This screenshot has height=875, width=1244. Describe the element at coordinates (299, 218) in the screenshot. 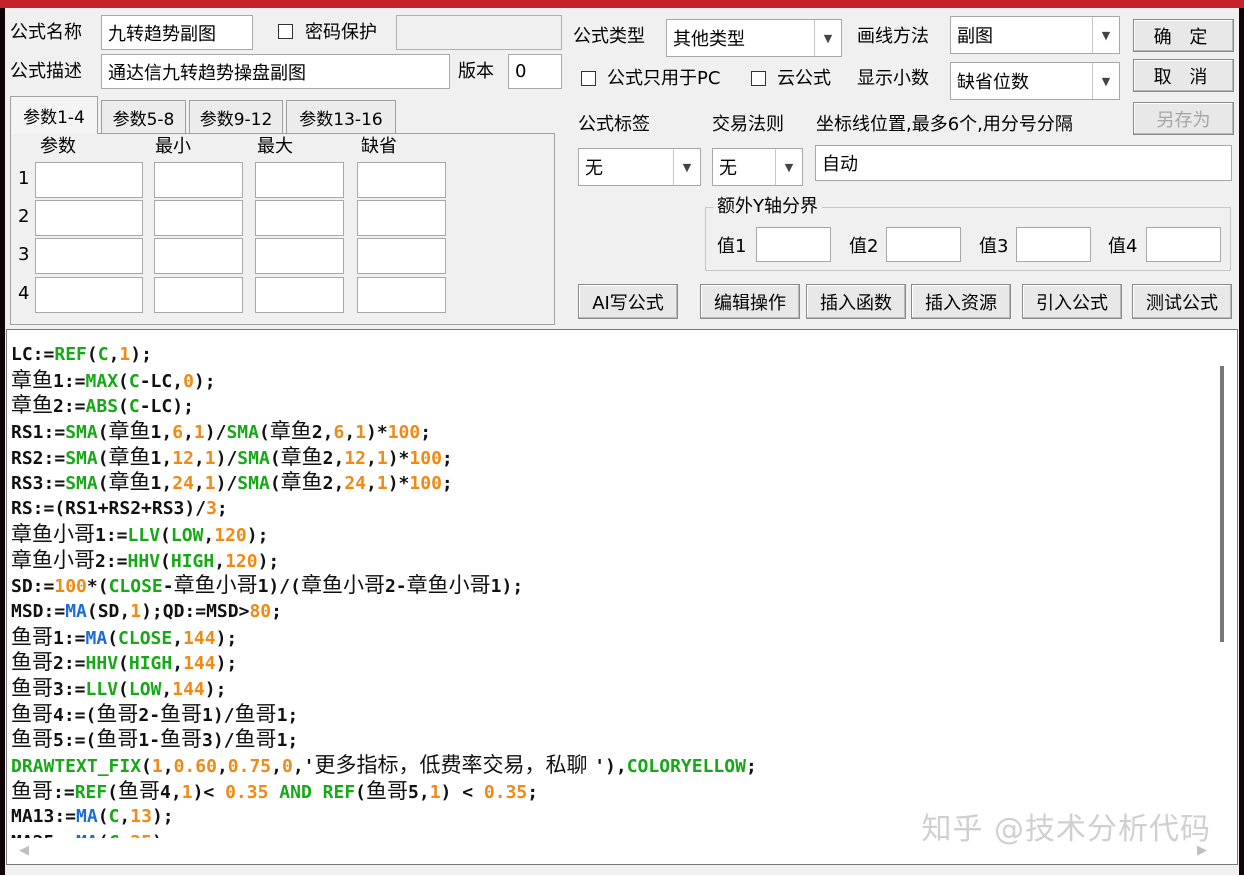

I see `param-2-max-input` at that location.